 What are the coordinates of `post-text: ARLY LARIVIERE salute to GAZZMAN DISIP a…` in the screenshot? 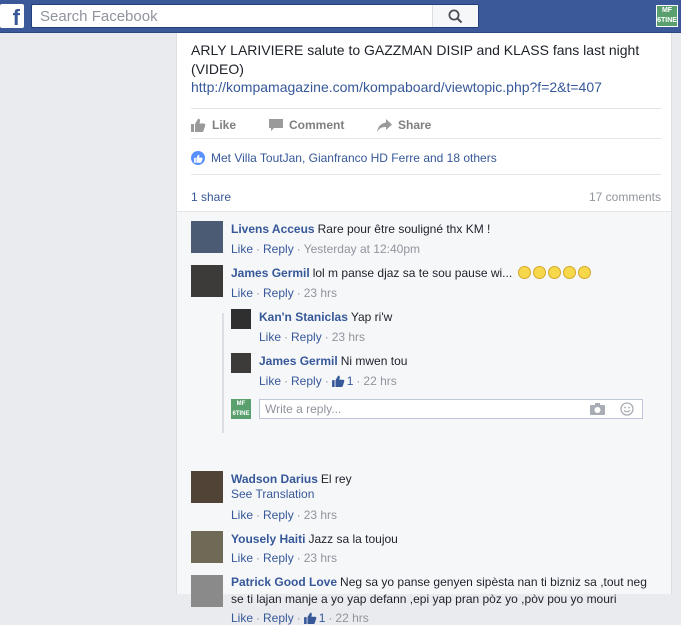 It's located at (415, 59).